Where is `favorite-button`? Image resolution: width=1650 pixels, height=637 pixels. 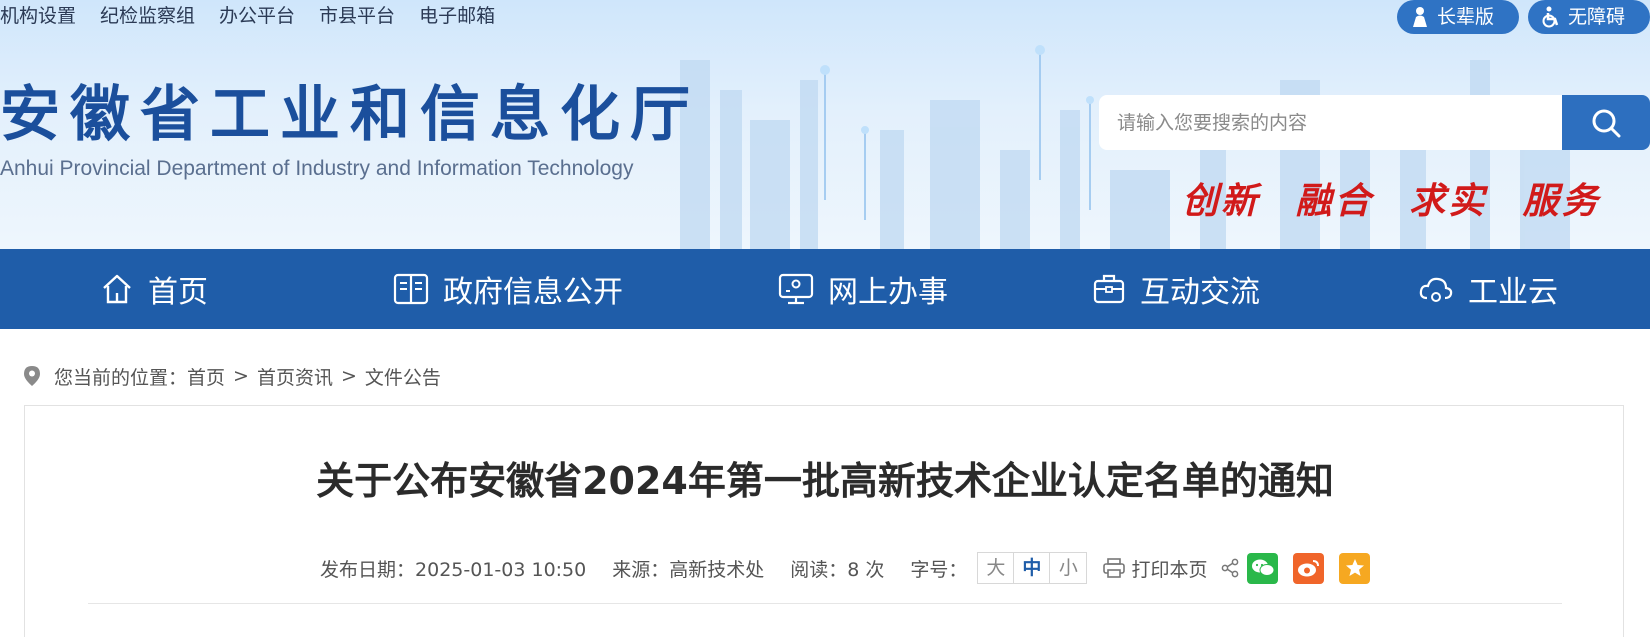
favorite-button is located at coordinates (1355, 568).